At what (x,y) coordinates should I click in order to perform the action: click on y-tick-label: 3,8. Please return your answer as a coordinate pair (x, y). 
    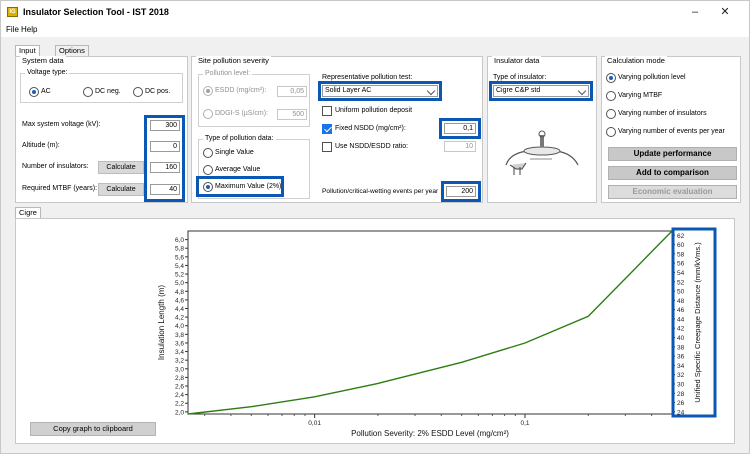
    Looking at the image, I should click on (179, 335).